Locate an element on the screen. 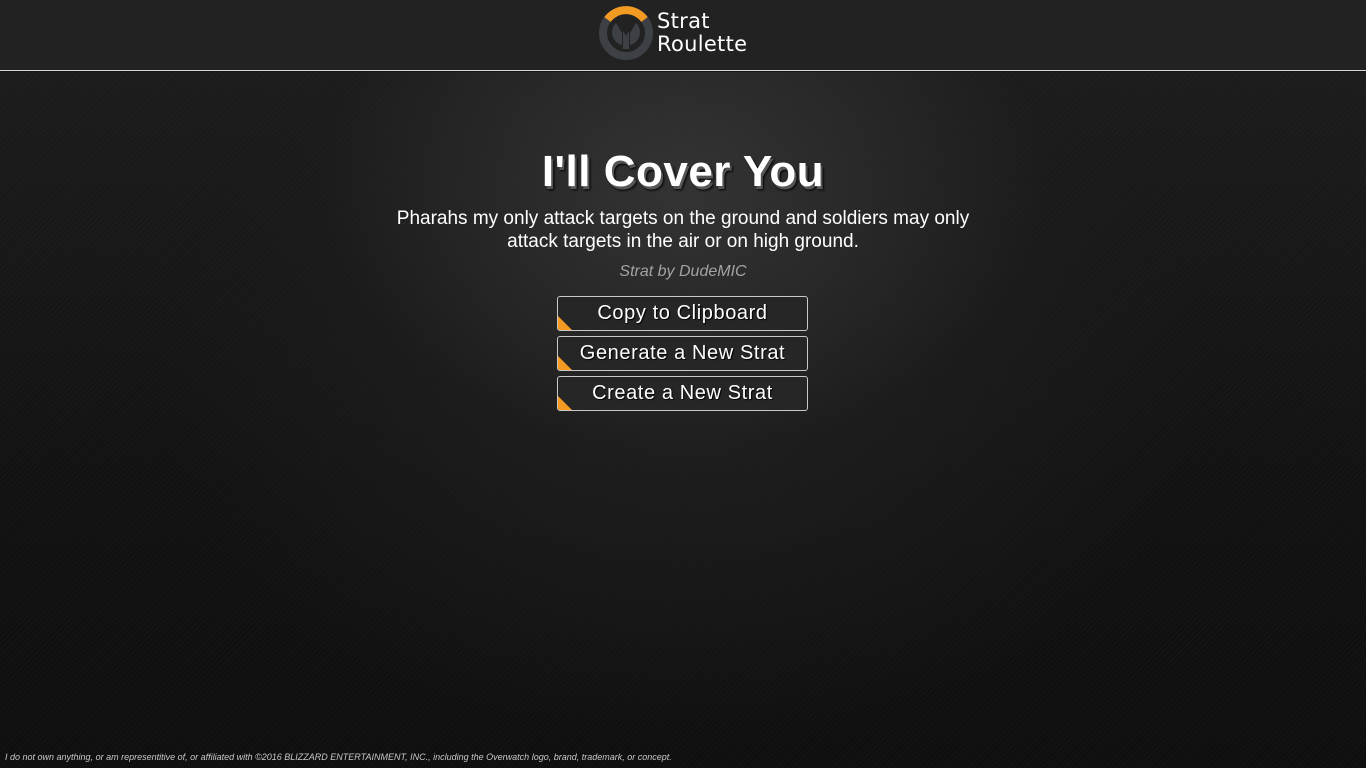 Image resolution: width=1366 pixels, height=768 pixels. create-button-label: Create a New Strat is located at coordinates (682, 393).